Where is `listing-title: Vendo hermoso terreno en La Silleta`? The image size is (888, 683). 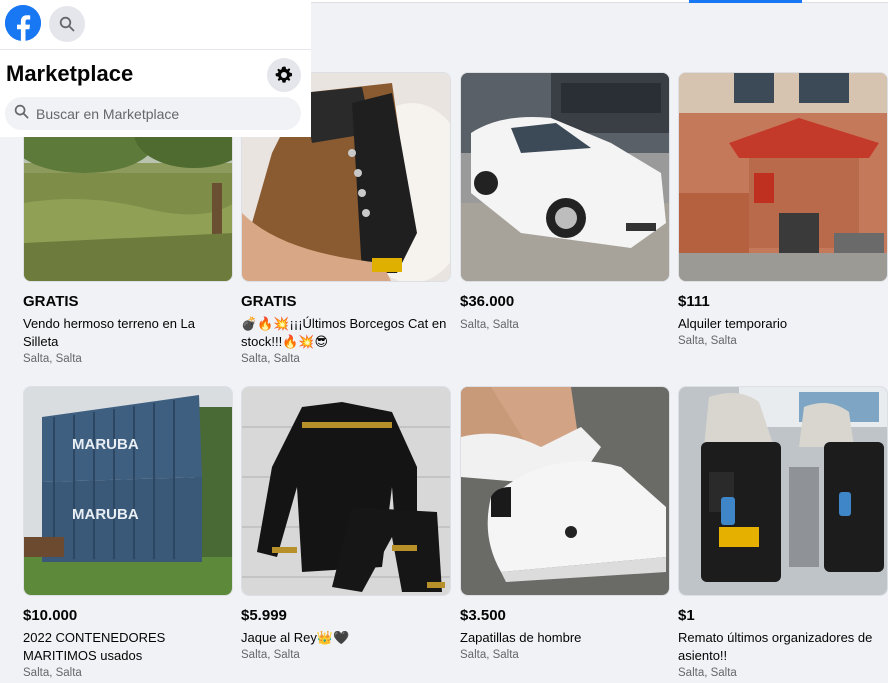 listing-title: Vendo hermoso terreno en La Silleta is located at coordinates (128, 333).